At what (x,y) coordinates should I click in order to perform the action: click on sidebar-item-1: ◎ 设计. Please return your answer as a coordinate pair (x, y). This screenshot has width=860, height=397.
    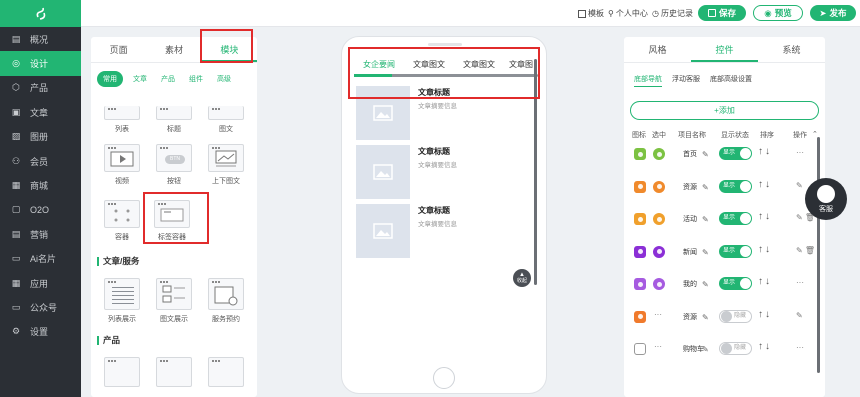
    Looking at the image, I should click on (40, 63).